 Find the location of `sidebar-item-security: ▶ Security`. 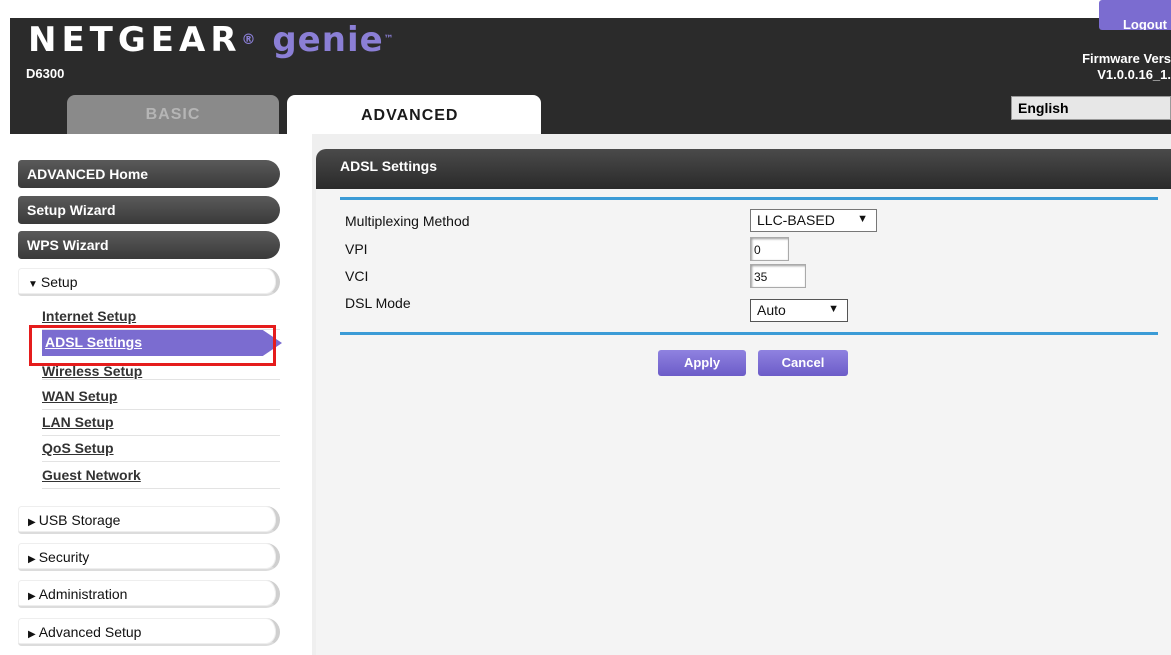

sidebar-item-security: ▶ Security is located at coordinates (149, 557).